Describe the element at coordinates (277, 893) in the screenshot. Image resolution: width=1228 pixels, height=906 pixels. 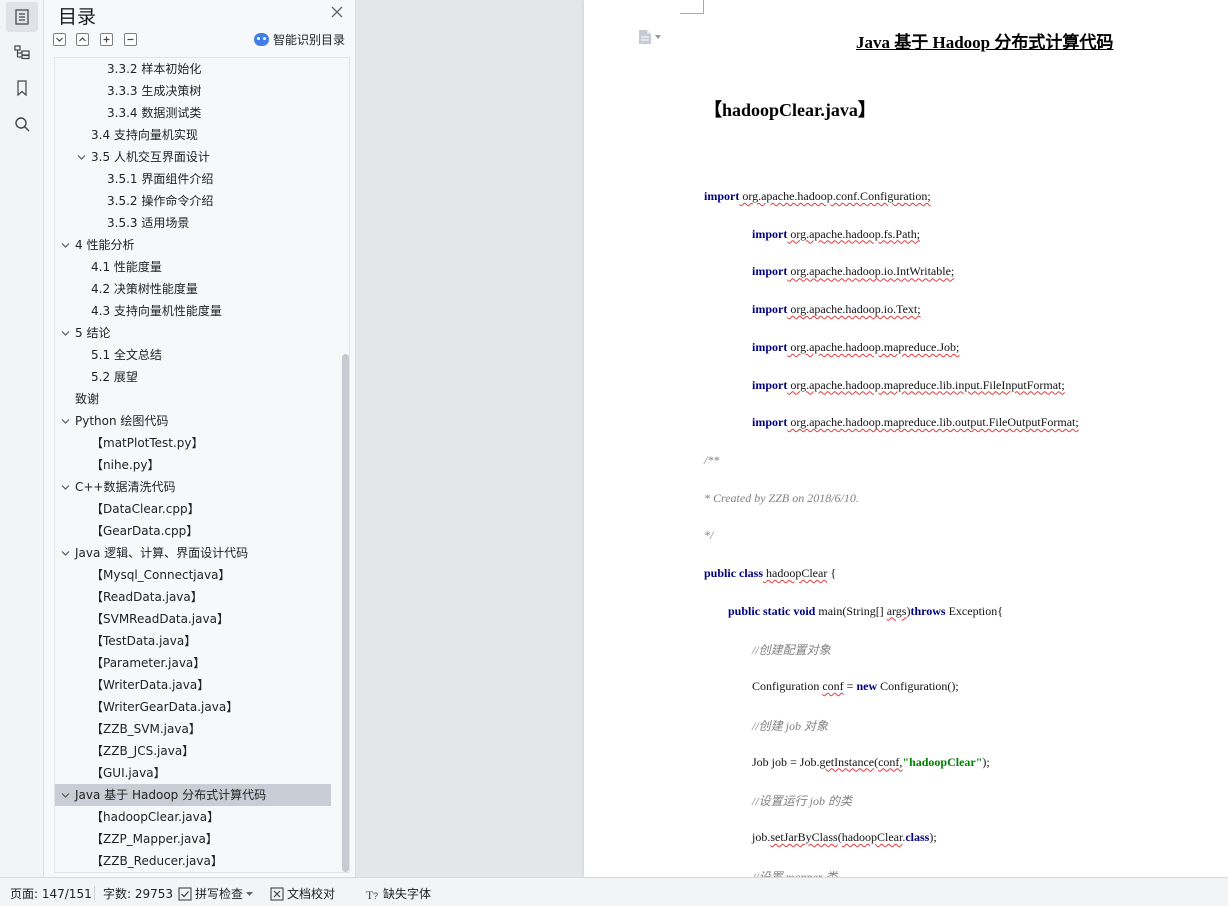
I see `proofread-icon` at that location.